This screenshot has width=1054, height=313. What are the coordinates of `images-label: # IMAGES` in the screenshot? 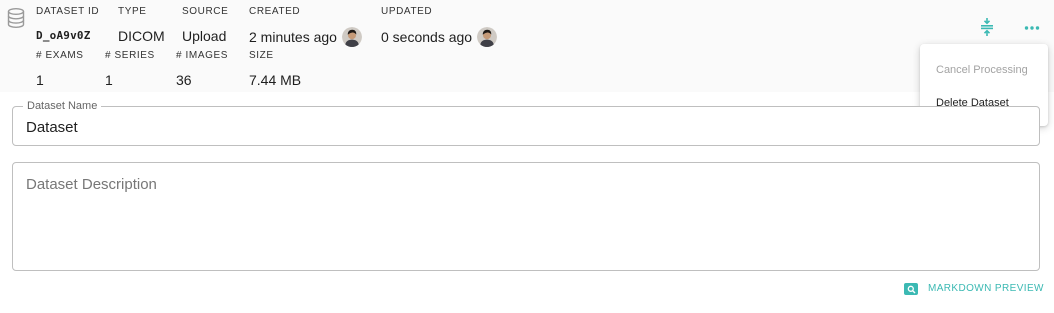 It's located at (202, 55).